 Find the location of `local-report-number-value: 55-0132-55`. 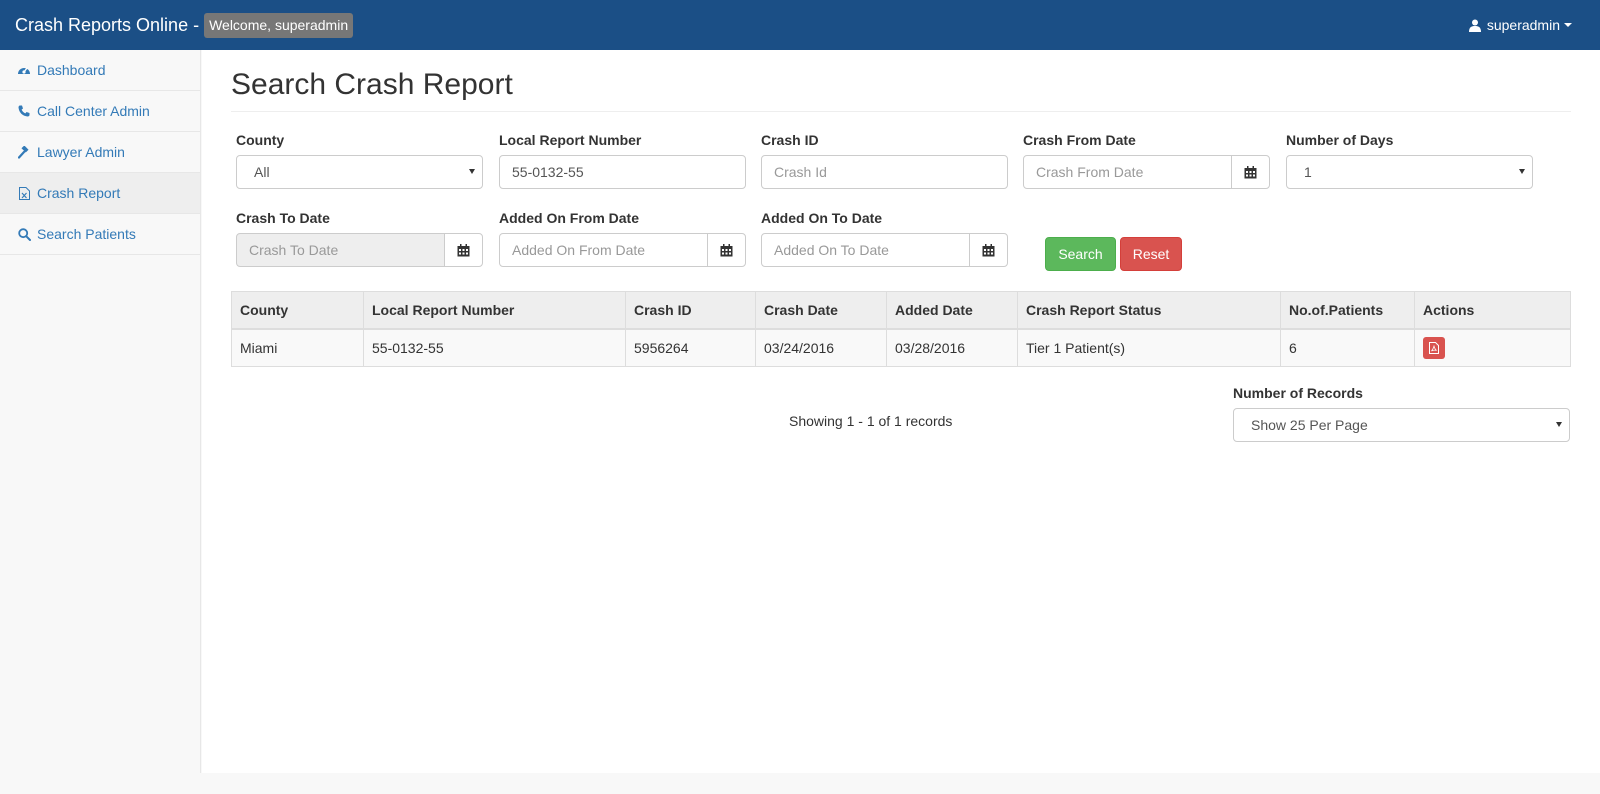

local-report-number-value: 55-0132-55 is located at coordinates (548, 172).